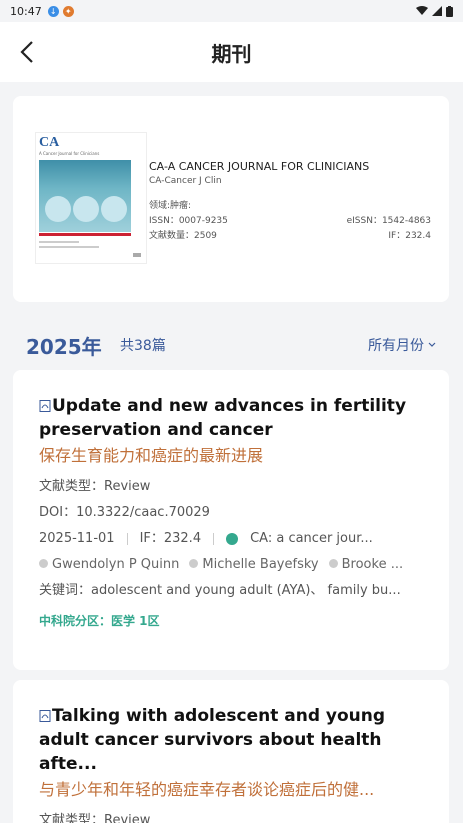  I want to click on month-filter-label: 所有月份, so click(396, 346).